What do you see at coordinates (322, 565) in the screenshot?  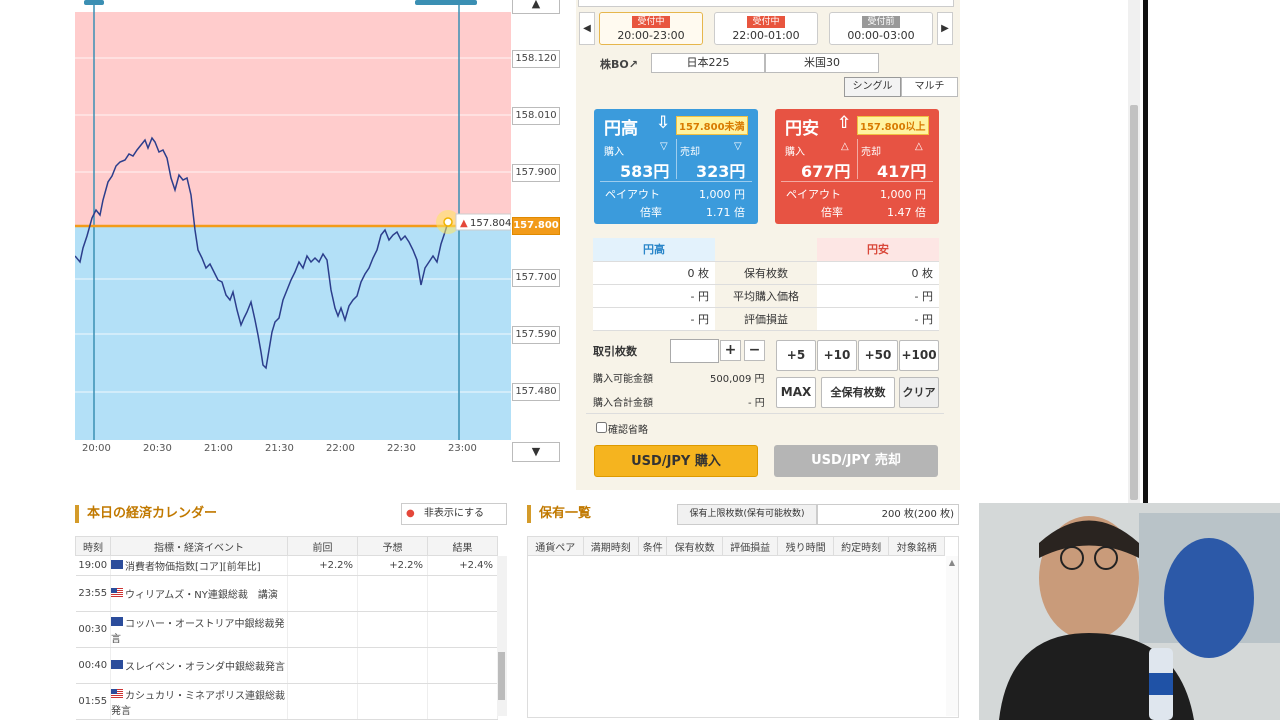 I see `event-prev: +2.2%` at bounding box center [322, 565].